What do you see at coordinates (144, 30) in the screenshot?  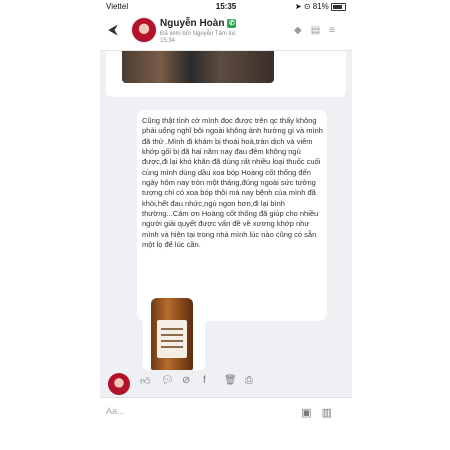 I see `avatar` at bounding box center [144, 30].